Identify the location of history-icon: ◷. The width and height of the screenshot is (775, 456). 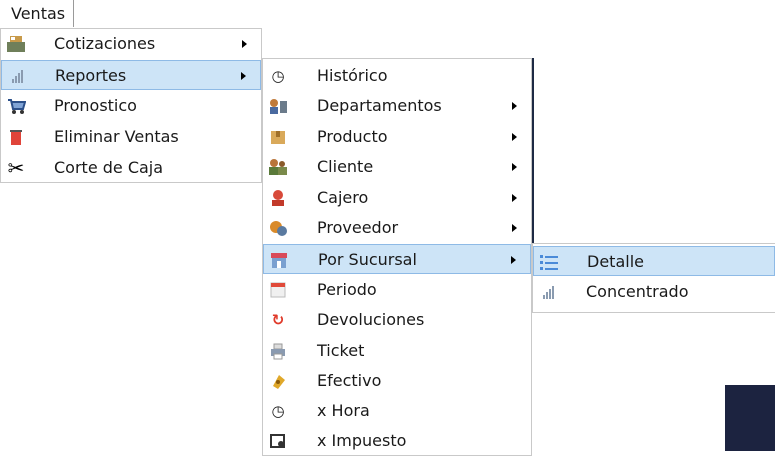
(278, 75).